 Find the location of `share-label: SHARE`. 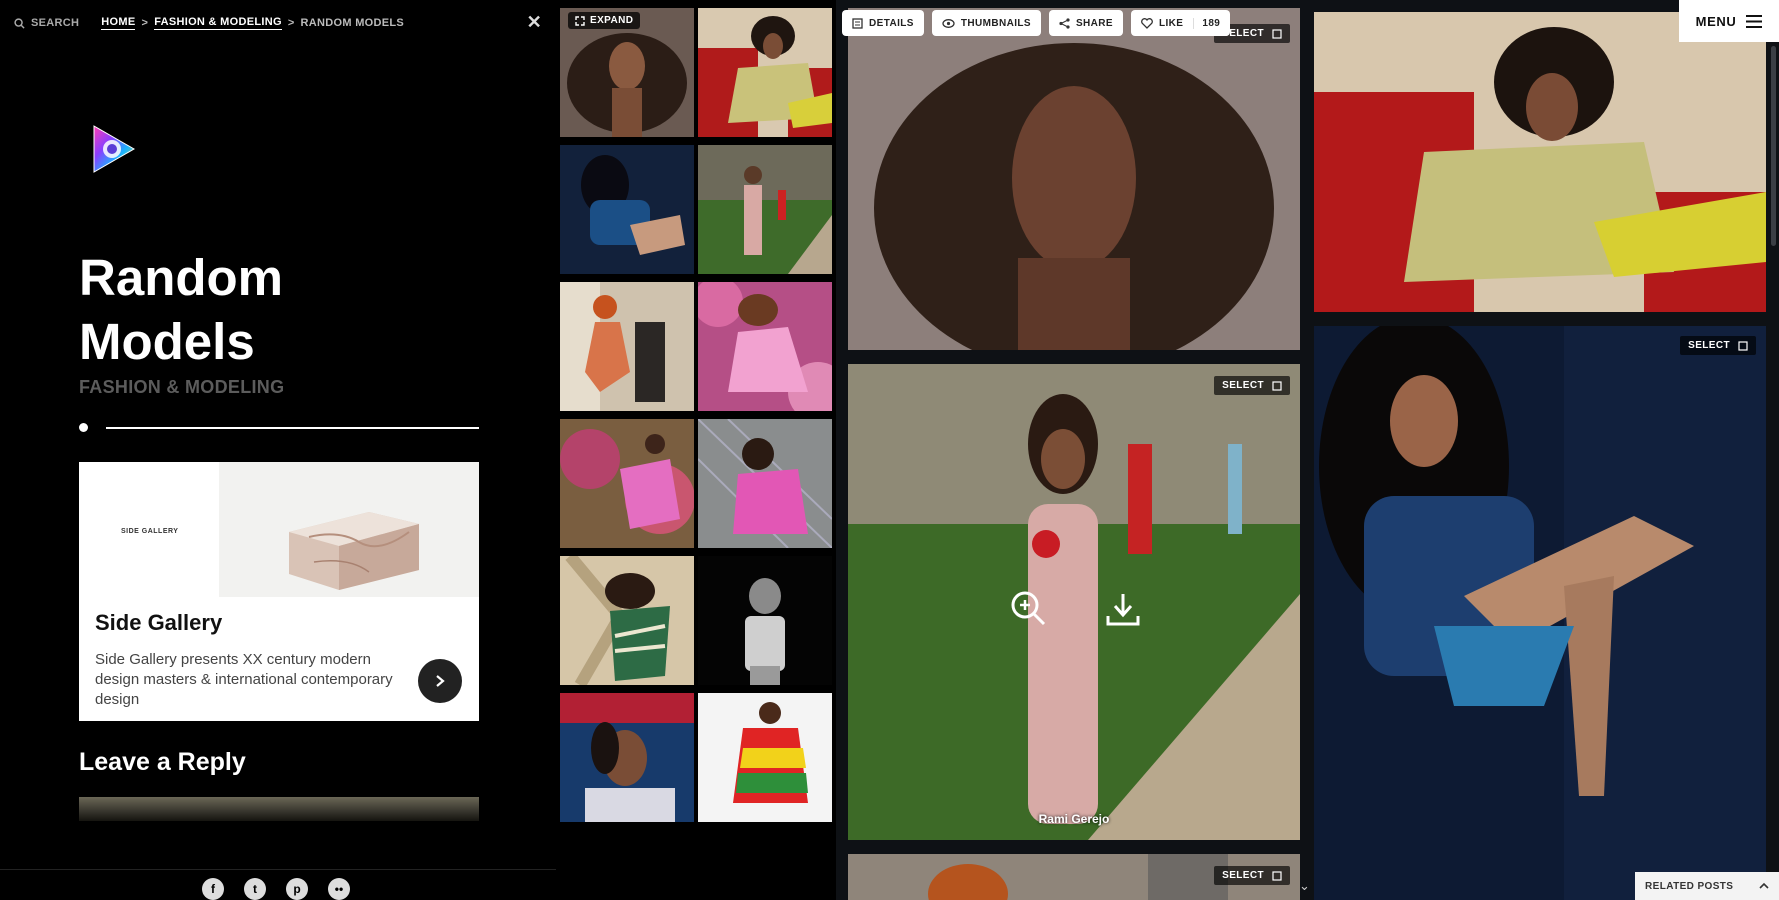

share-label: SHARE is located at coordinates (1094, 23).